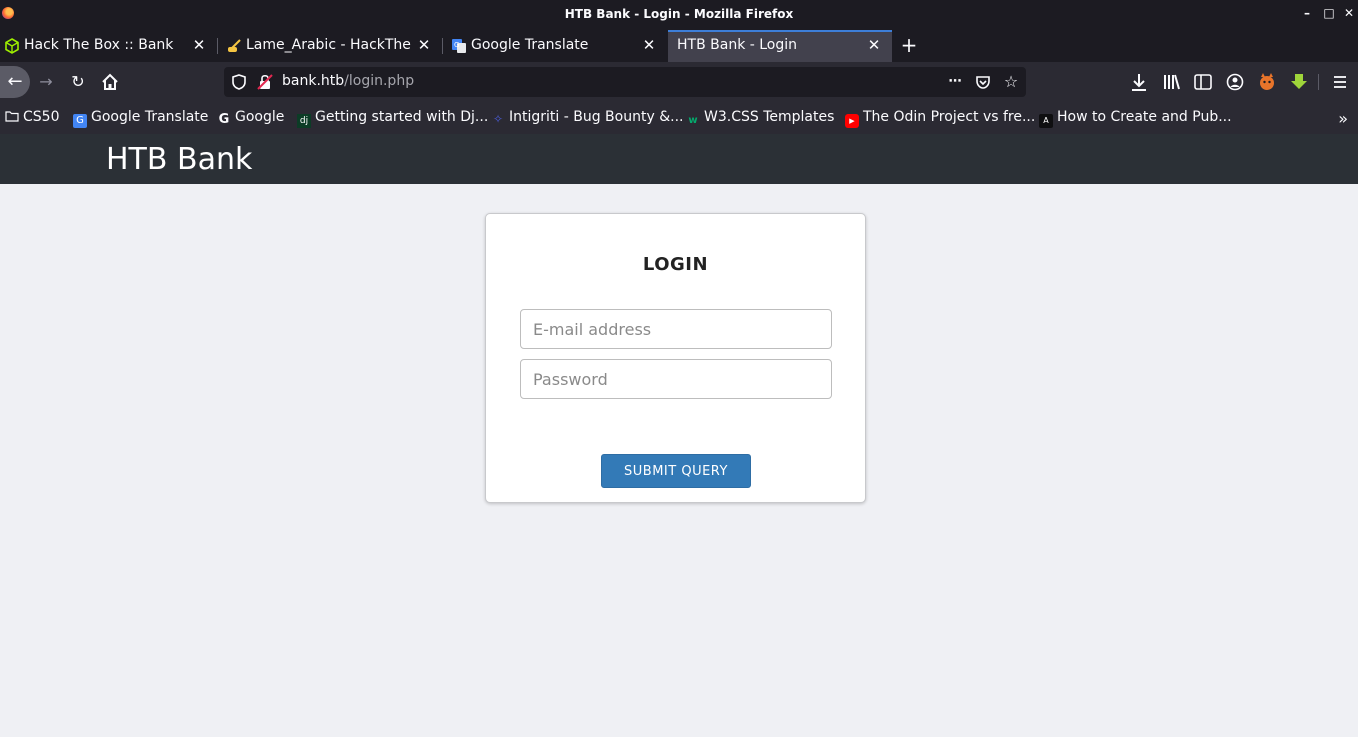  I want to click on url-path: /login.php, so click(379, 81).